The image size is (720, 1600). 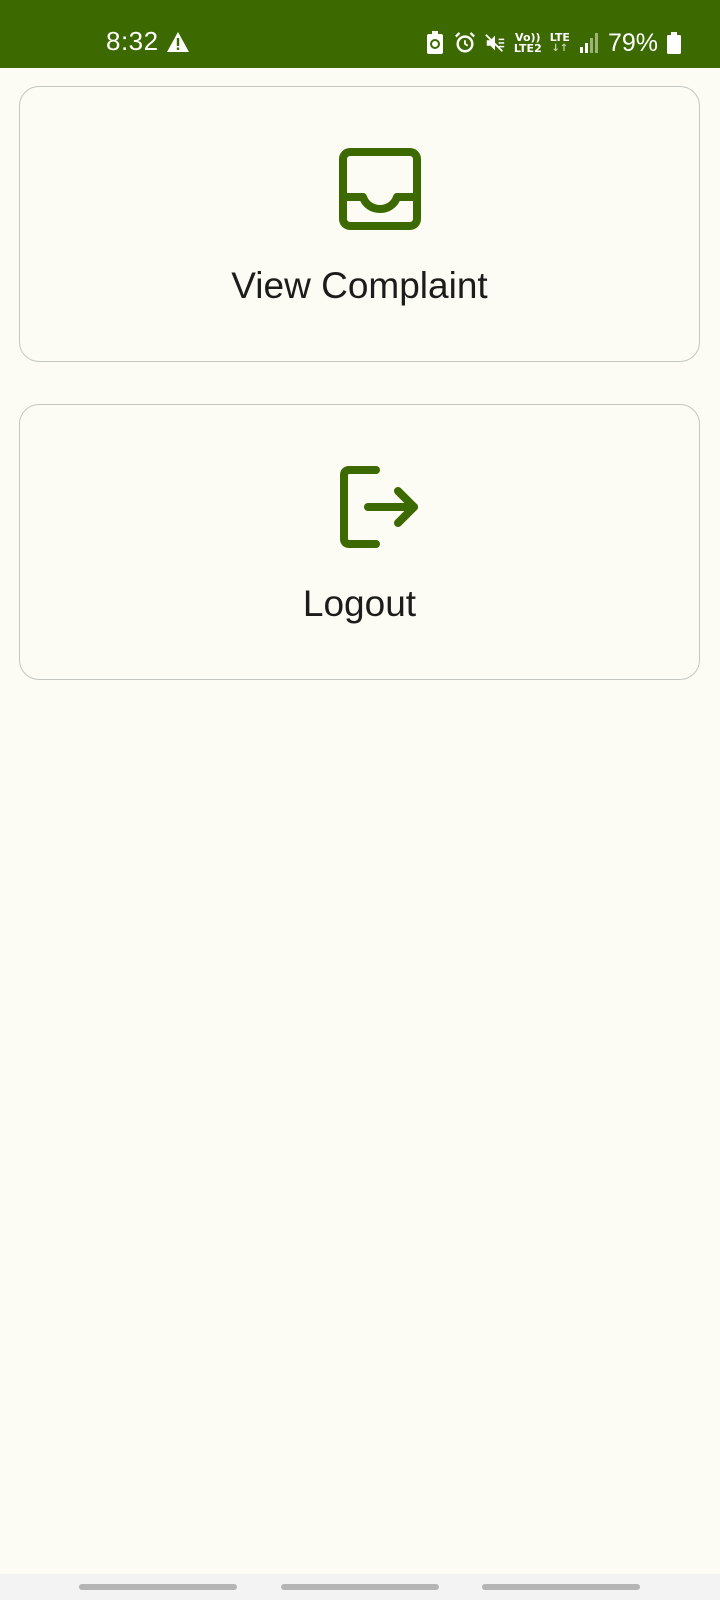 I want to click on nav-back-handle, so click(x=561, y=1587).